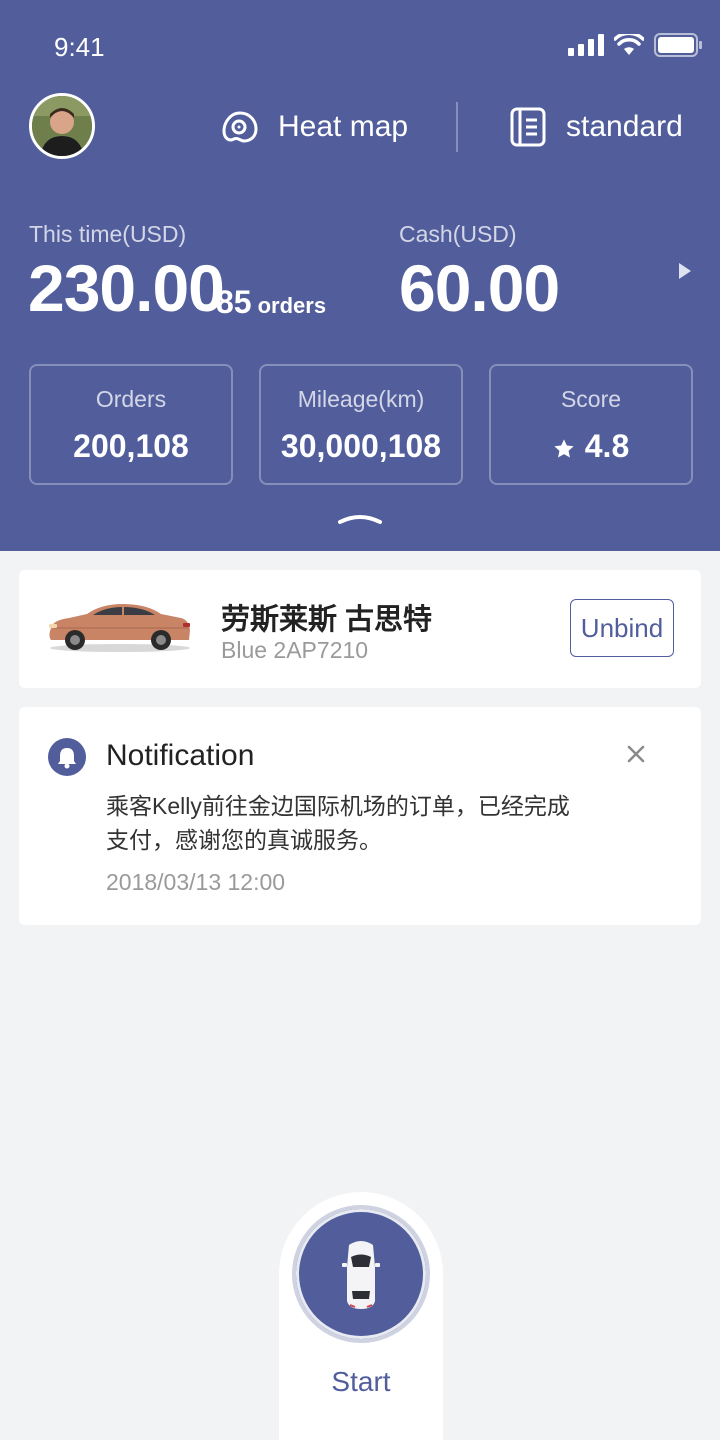 This screenshot has width=720, height=1440. I want to click on car-image, so click(119, 628).